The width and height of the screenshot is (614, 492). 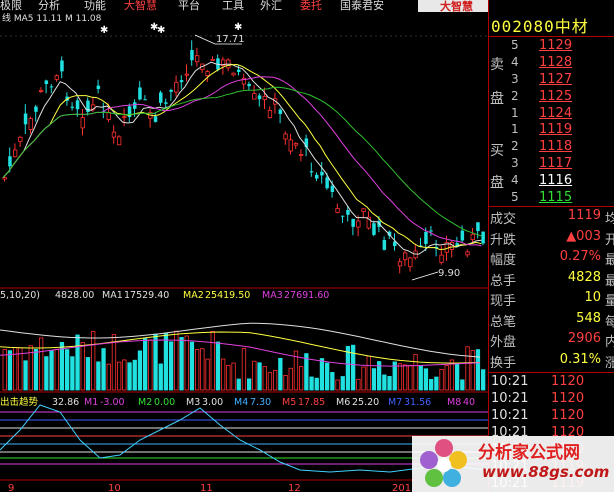 I want to click on menu-item: 分析, so click(x=49, y=6).